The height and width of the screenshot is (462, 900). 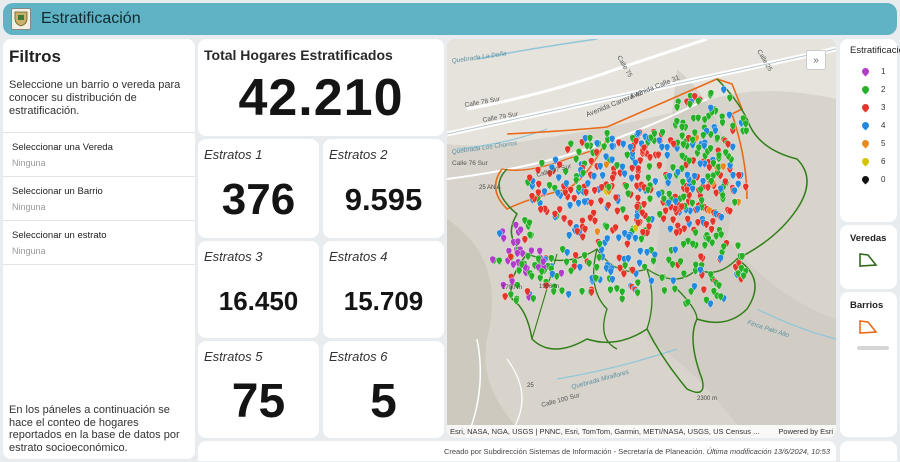 What do you see at coordinates (878, 107) in the screenshot?
I see `legend-item: 3` at bounding box center [878, 107].